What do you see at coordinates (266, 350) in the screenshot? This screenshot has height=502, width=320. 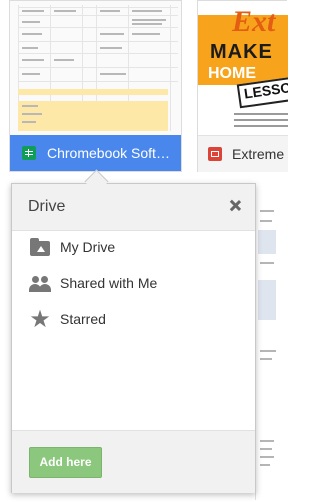 I see `background-document` at bounding box center [266, 350].